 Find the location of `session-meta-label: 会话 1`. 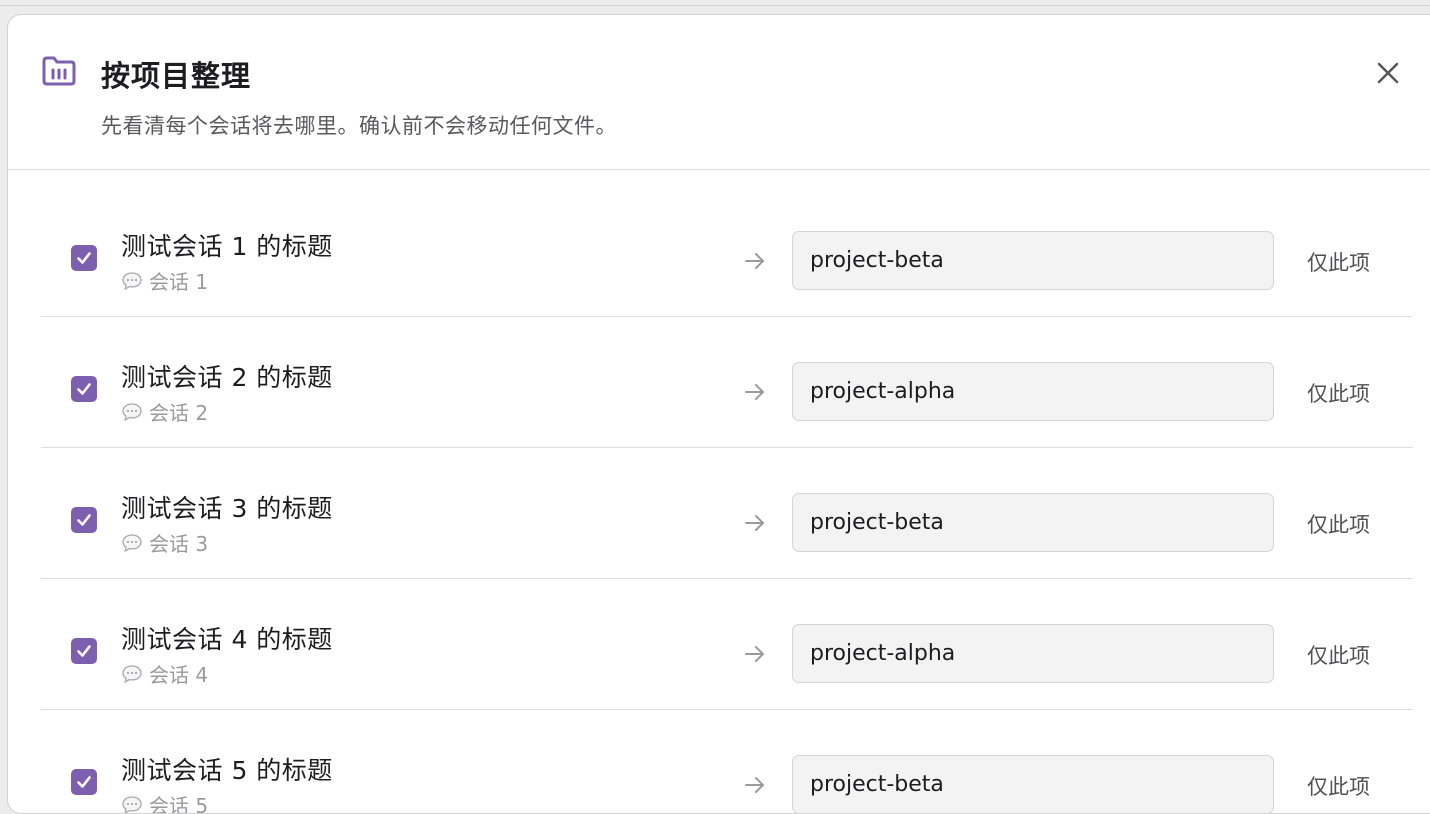

session-meta-label: 会话 1 is located at coordinates (178, 280).